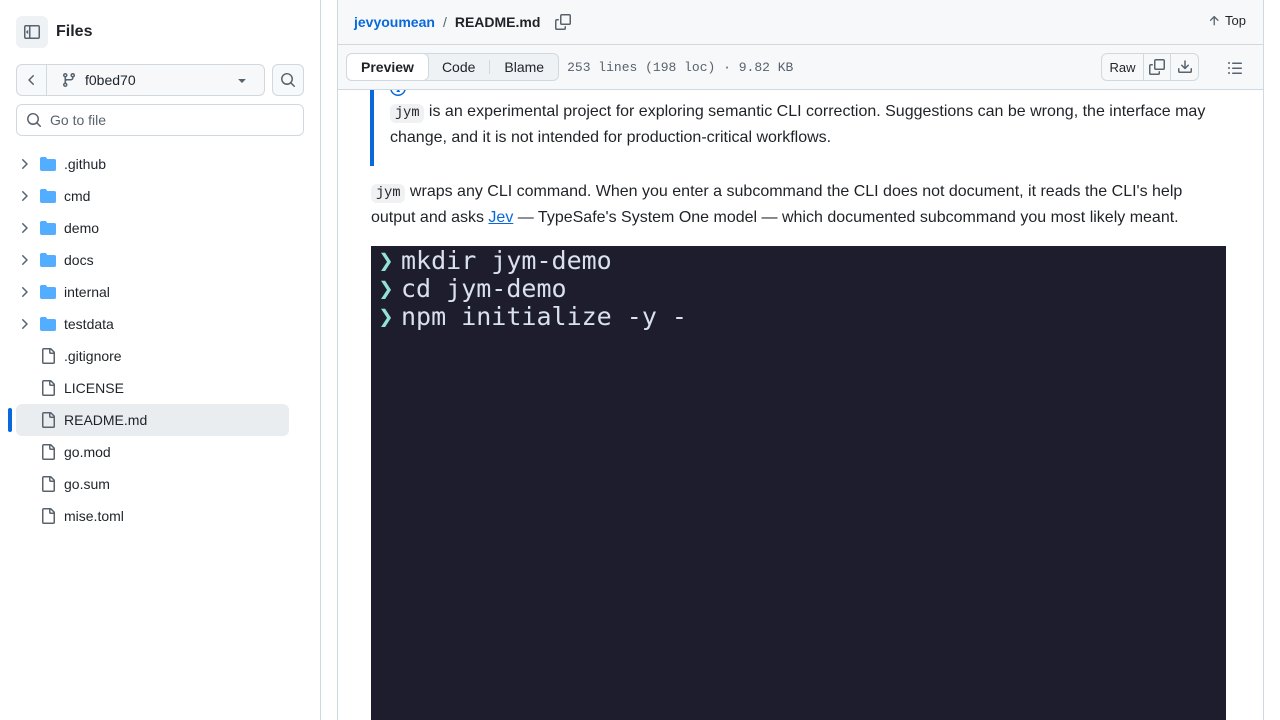 The height and width of the screenshot is (720, 1280). What do you see at coordinates (94, 388) in the screenshot?
I see `tree-item-label: LICENSE` at bounding box center [94, 388].